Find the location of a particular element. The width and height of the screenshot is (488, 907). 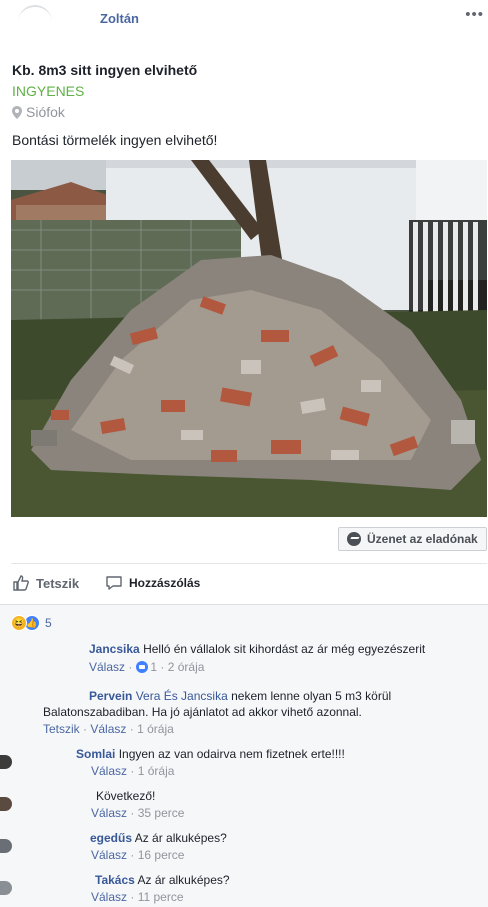

like-icon is located at coordinates (21, 583).